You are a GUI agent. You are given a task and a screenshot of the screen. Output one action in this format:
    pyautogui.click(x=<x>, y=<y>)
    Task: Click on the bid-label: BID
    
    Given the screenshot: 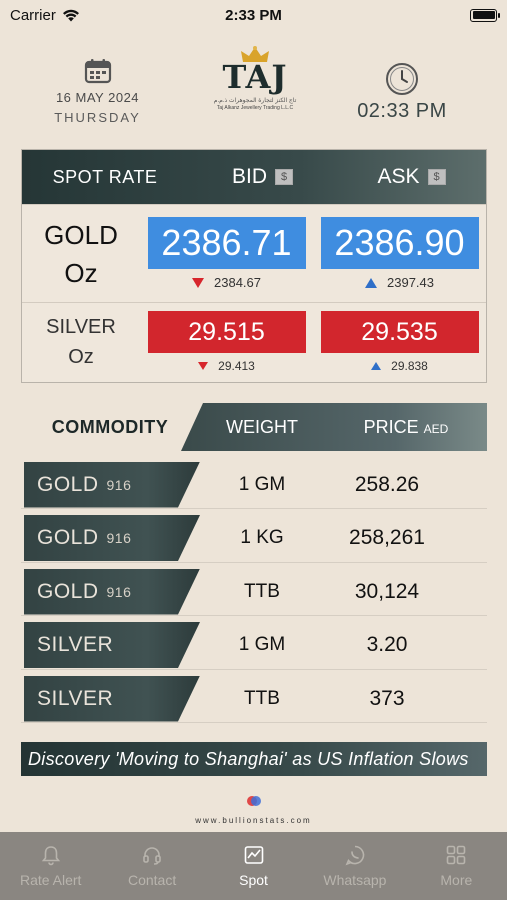 What is the action you would take?
    pyautogui.click(x=249, y=176)
    